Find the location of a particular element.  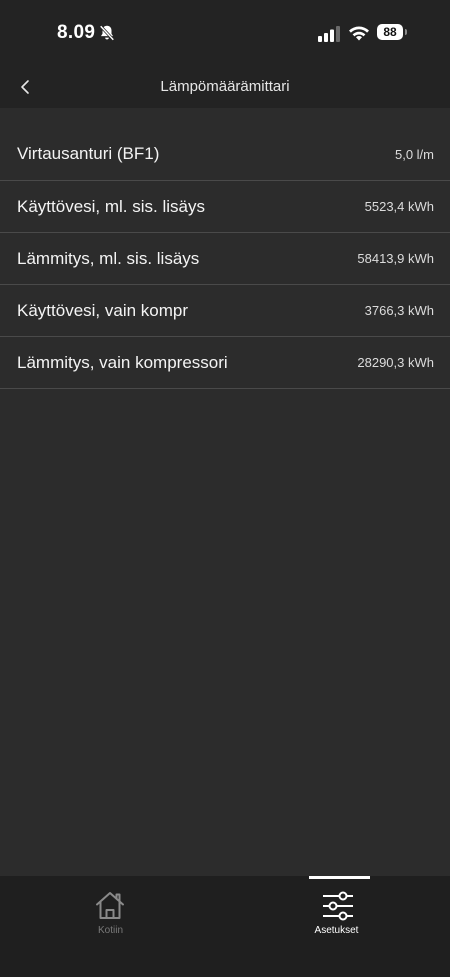

list-item: Käyttövesi, ml. sis. lisäys 5523,4 kWh is located at coordinates (225, 207).